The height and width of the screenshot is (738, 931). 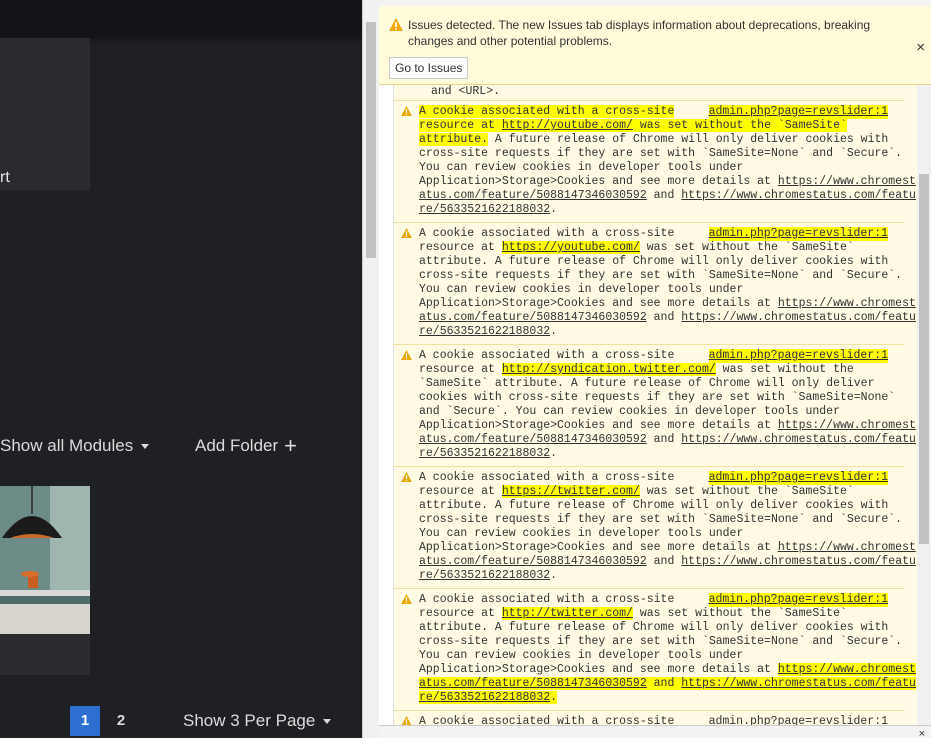 What do you see at coordinates (121, 721) in the screenshot?
I see `pagination-page-2: 2` at bounding box center [121, 721].